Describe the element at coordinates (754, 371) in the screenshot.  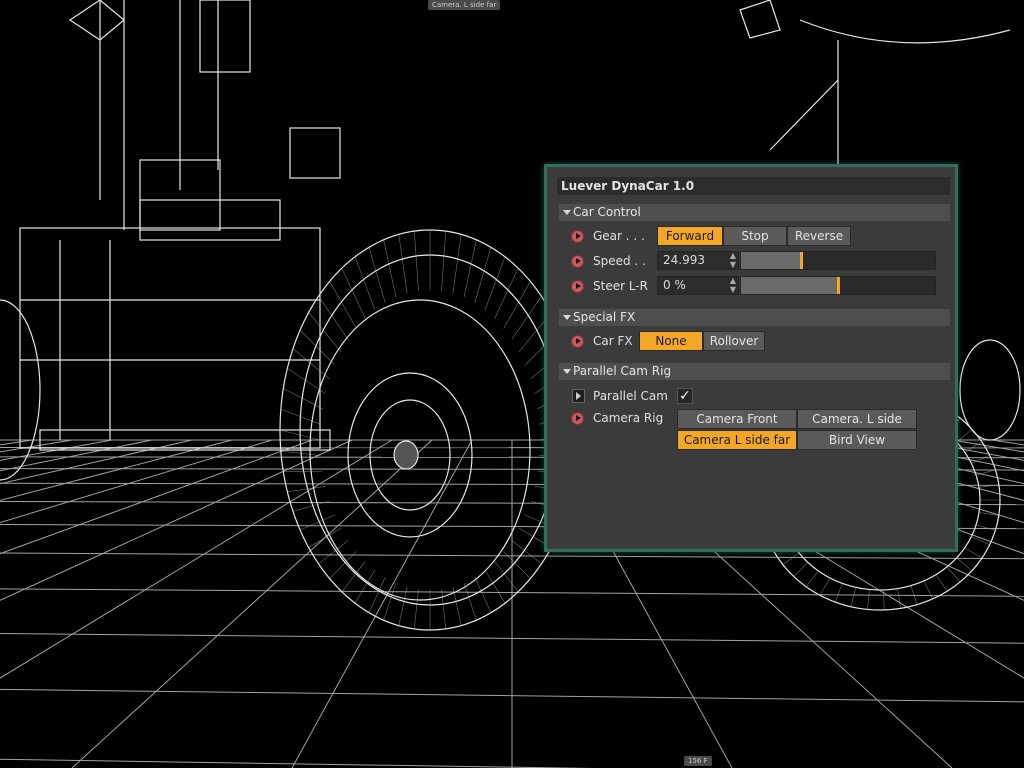
I see `section-parallel-cam-rig-header: Parallel Cam Rig` at that location.